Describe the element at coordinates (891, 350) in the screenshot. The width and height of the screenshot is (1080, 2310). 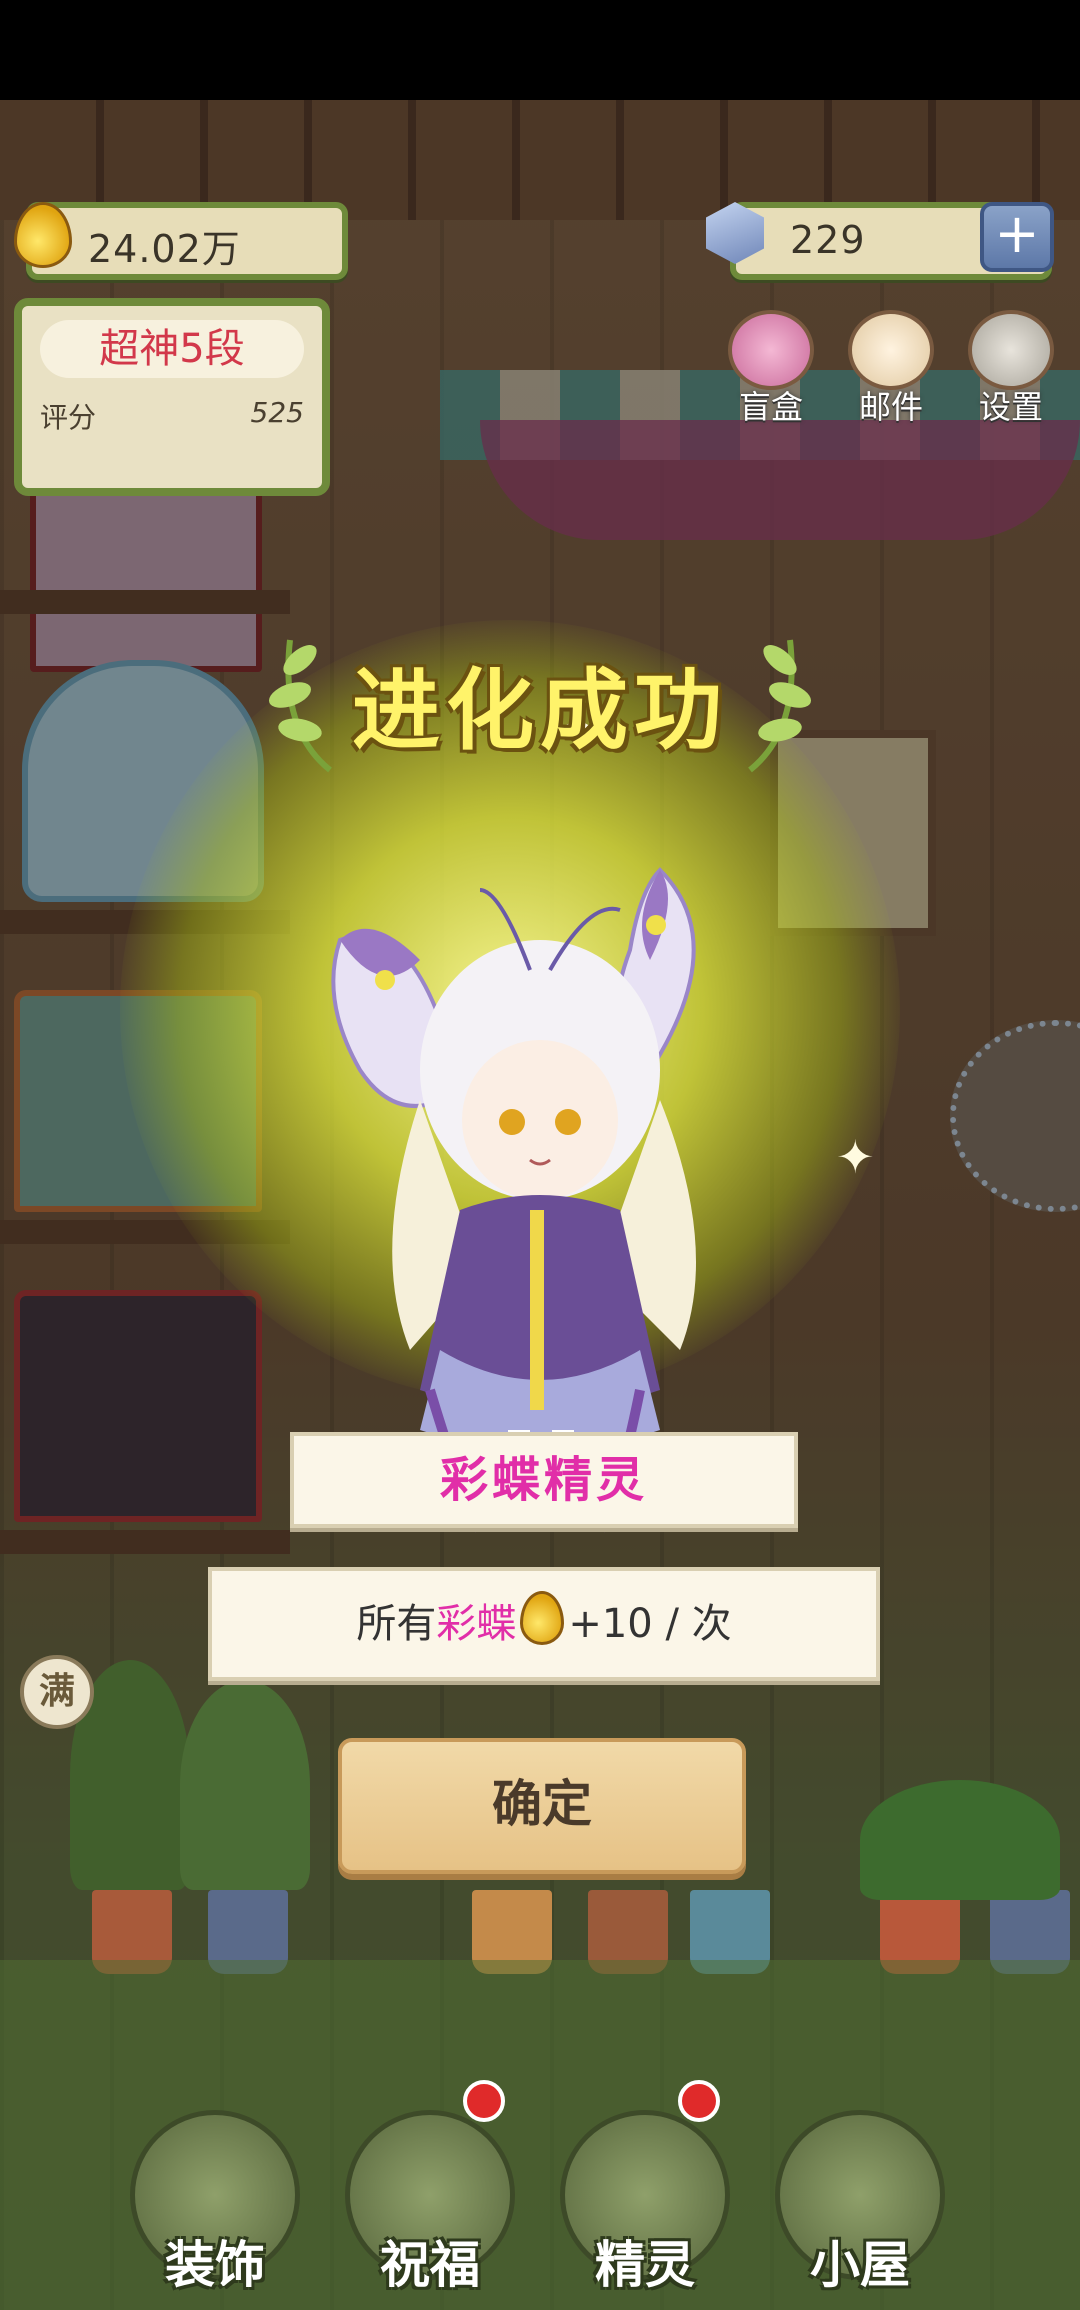
I see `envelope-icon` at that location.